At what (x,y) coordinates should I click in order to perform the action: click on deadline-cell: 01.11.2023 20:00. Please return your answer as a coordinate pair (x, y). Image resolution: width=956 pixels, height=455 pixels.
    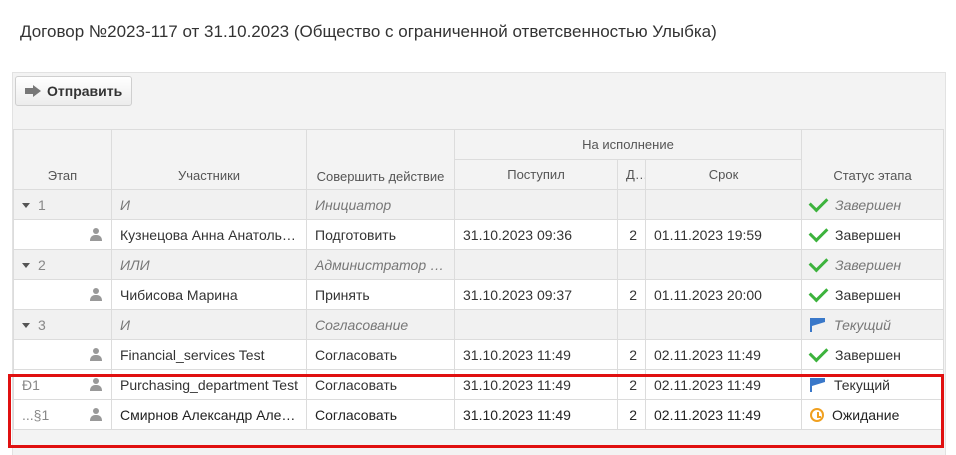
    Looking at the image, I should click on (723, 294).